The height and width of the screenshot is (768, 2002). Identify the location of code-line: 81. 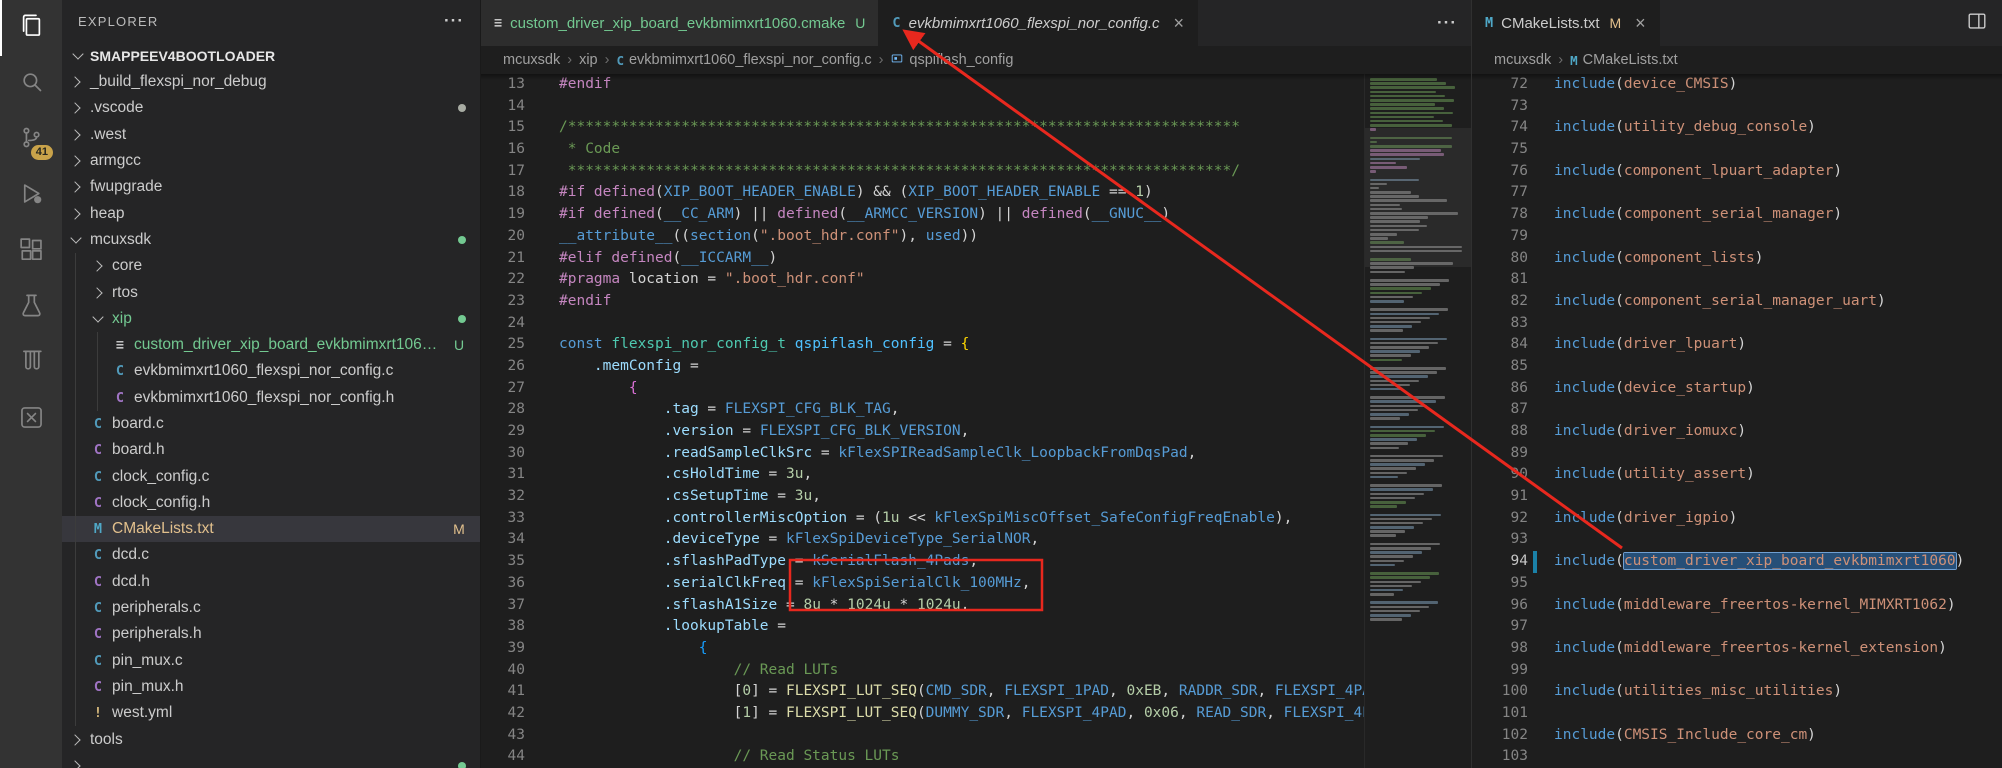
(1737, 280).